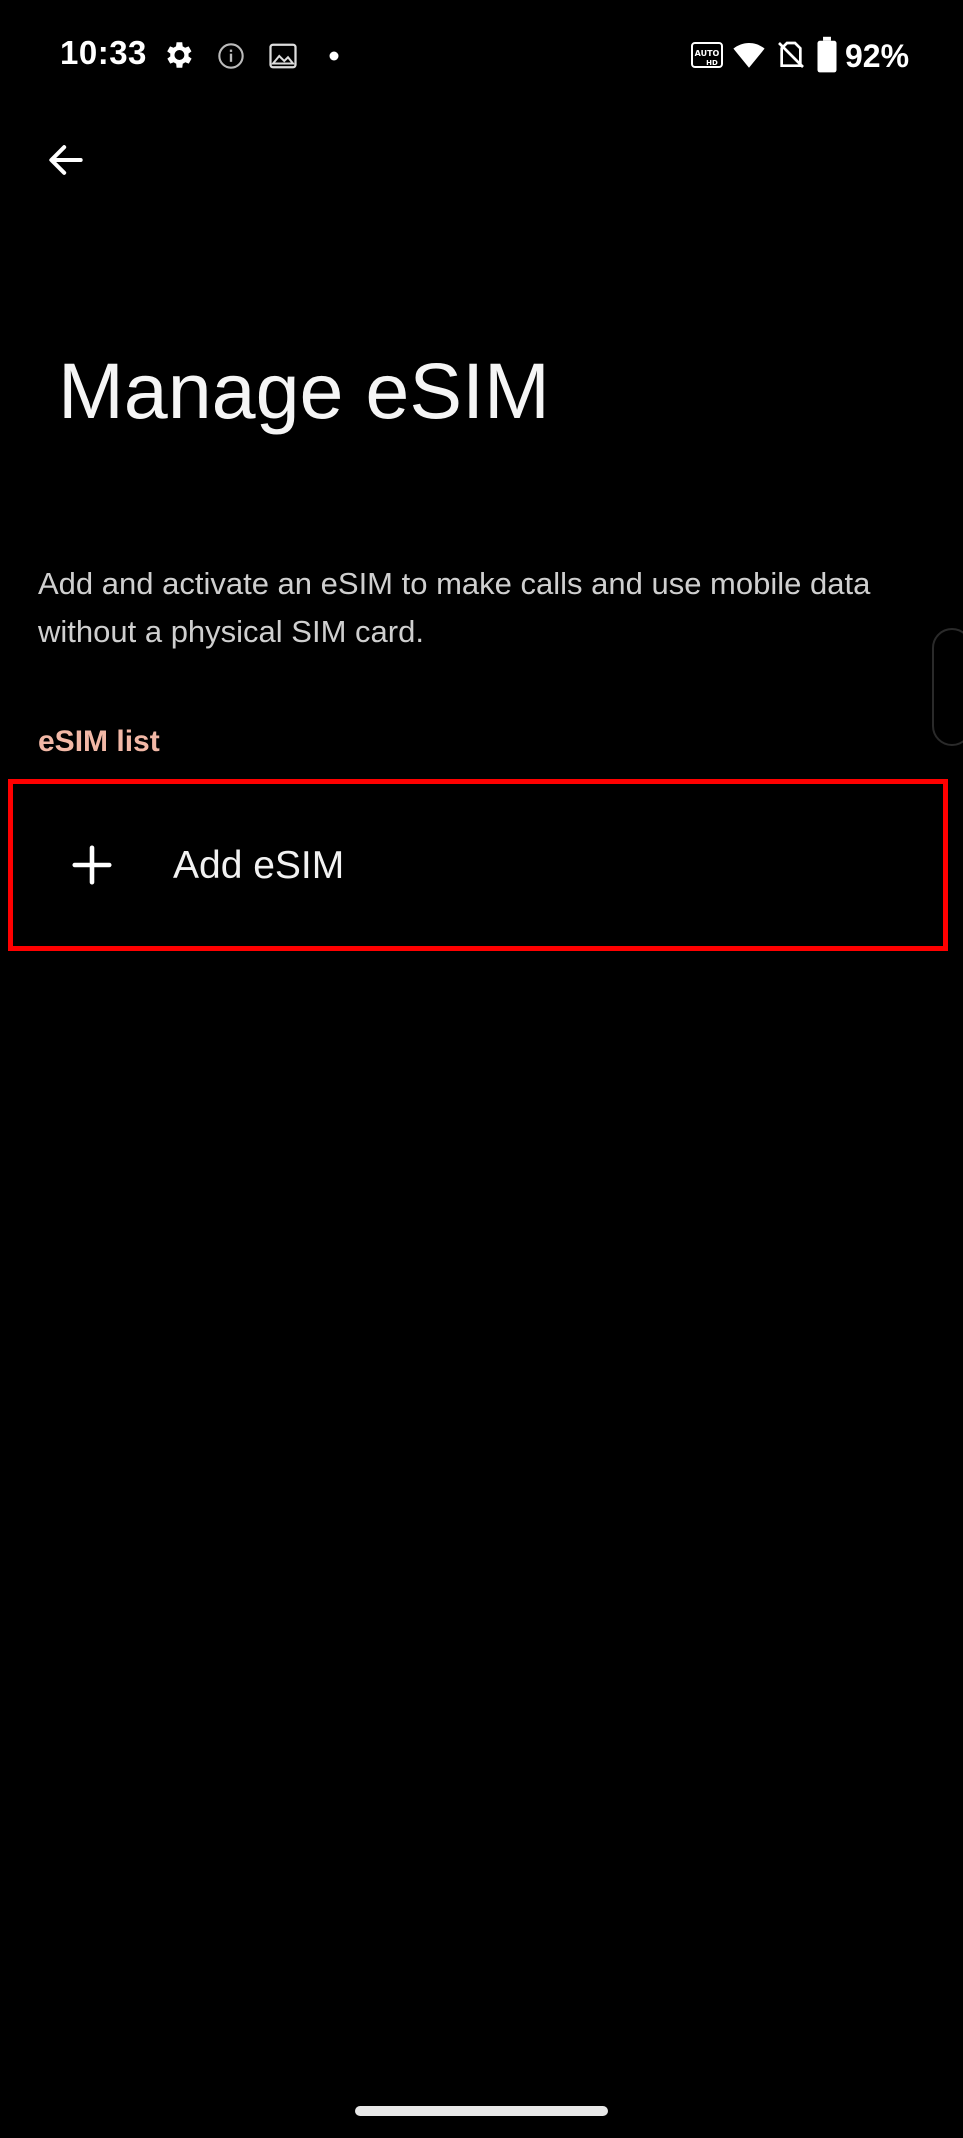  What do you see at coordinates (827, 54) in the screenshot?
I see `battery-icon` at bounding box center [827, 54].